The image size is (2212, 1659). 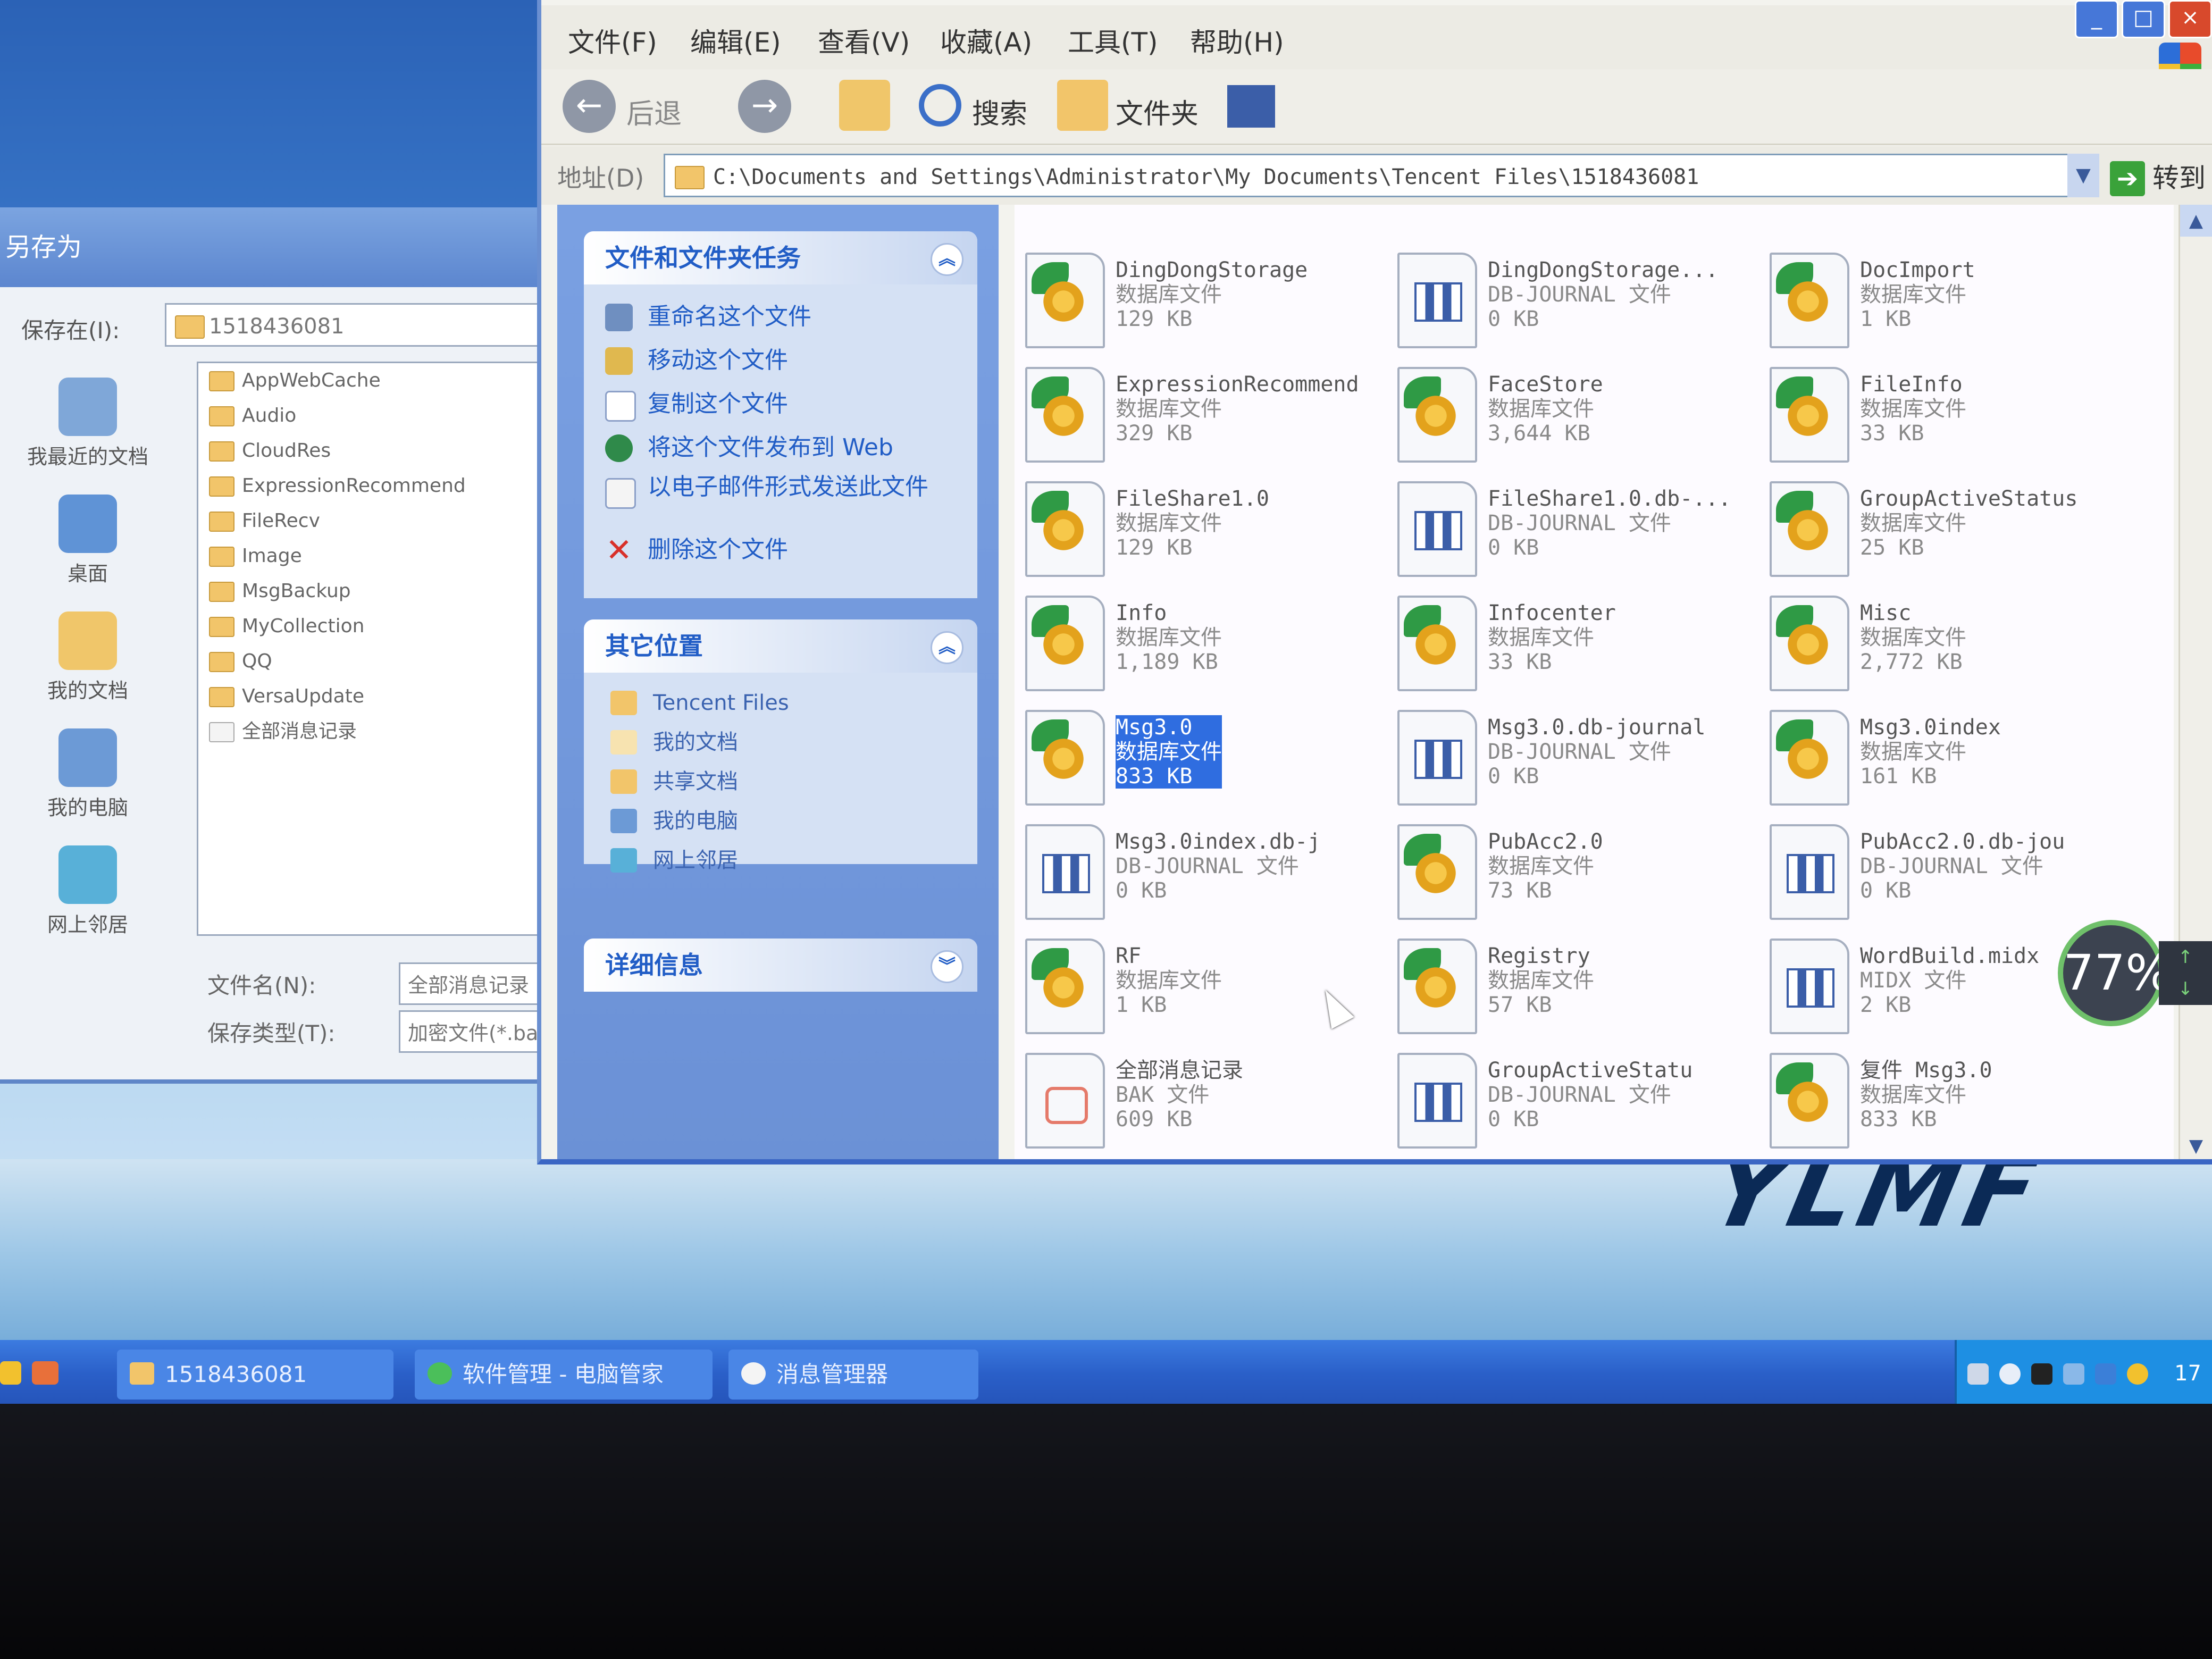 I want to click on list-item: Audio, so click(x=388, y=415).